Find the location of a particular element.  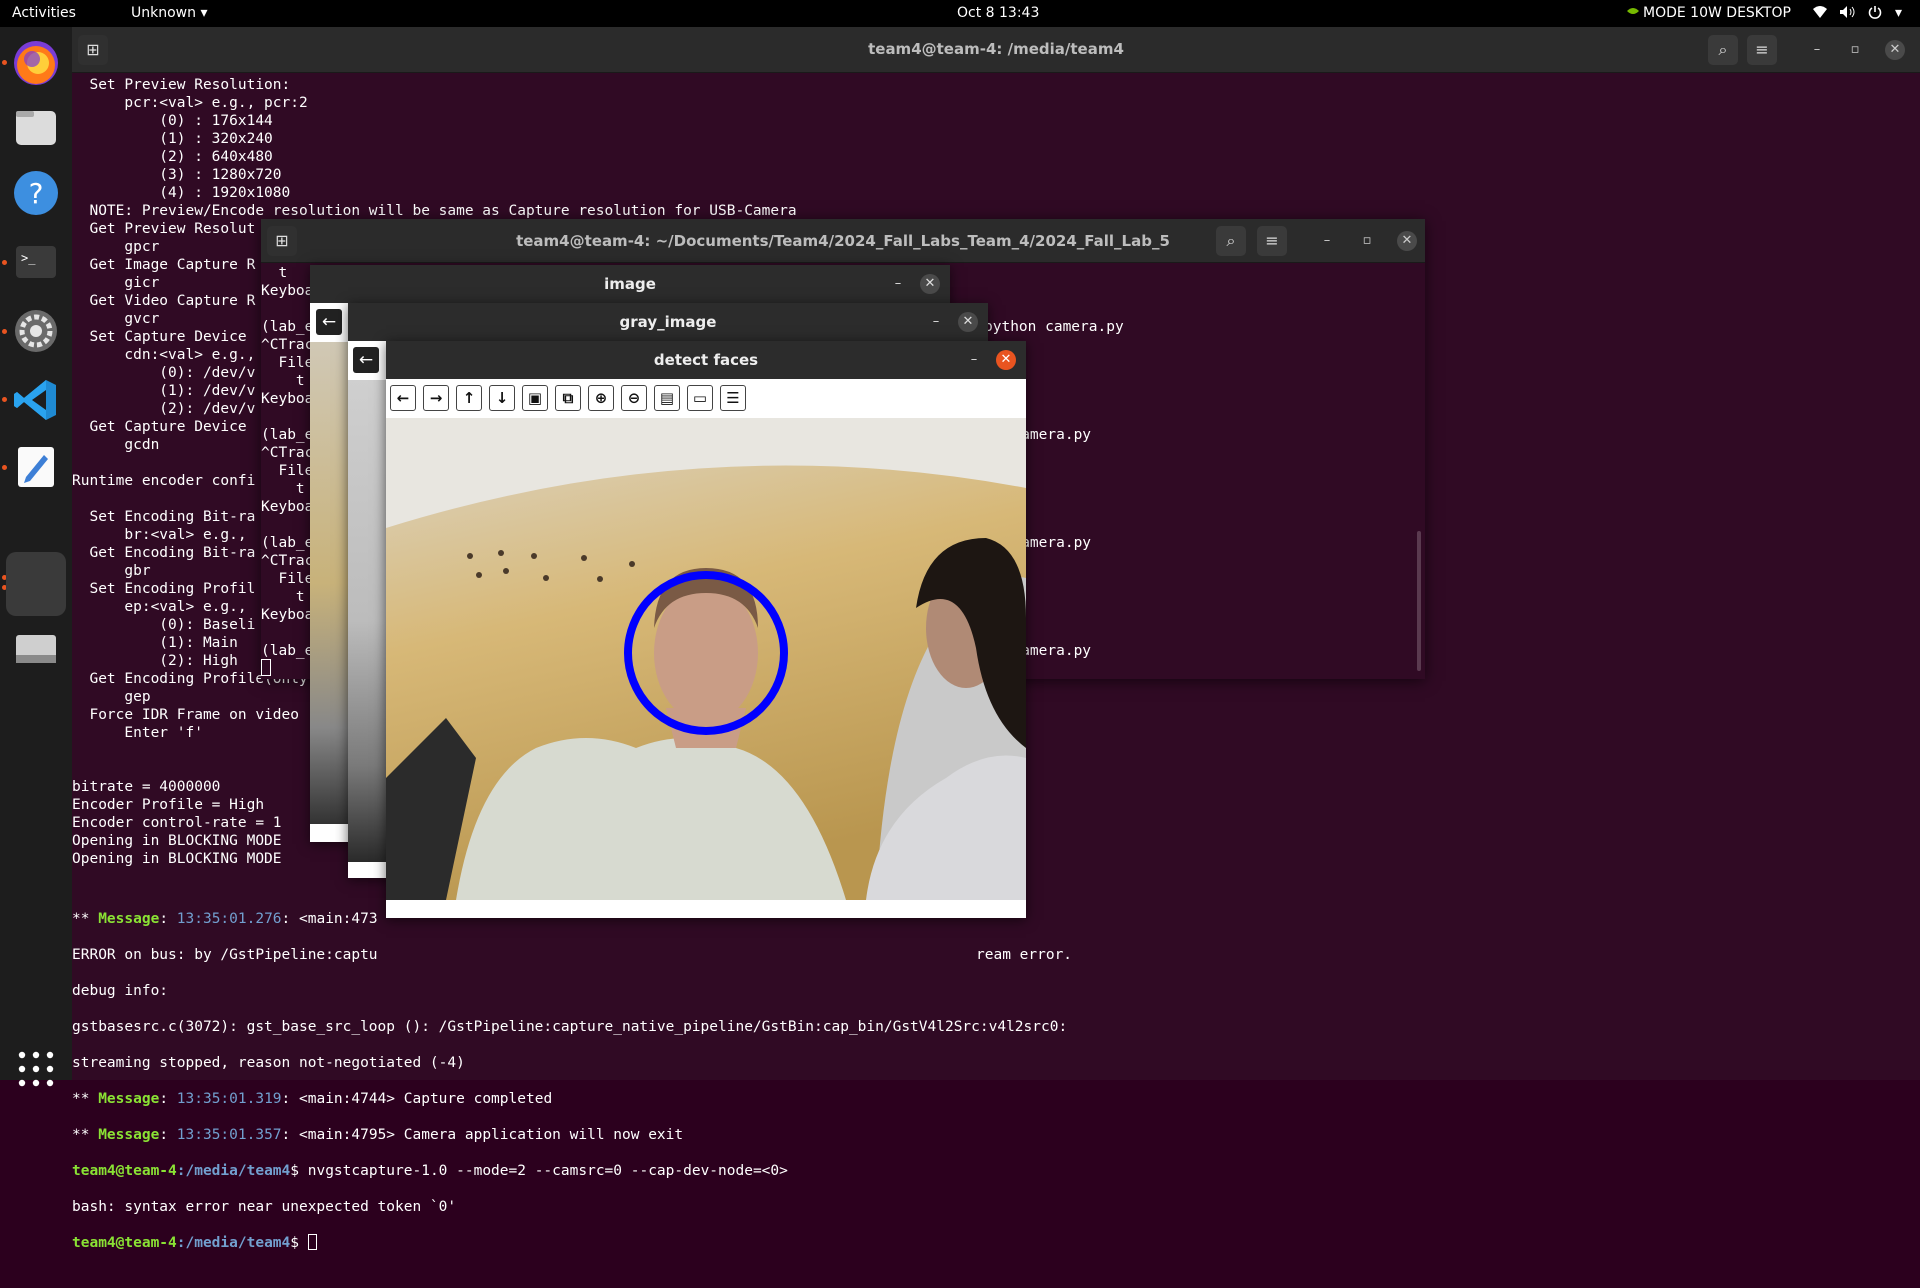

pan-right-icon: → is located at coordinates (436, 398).